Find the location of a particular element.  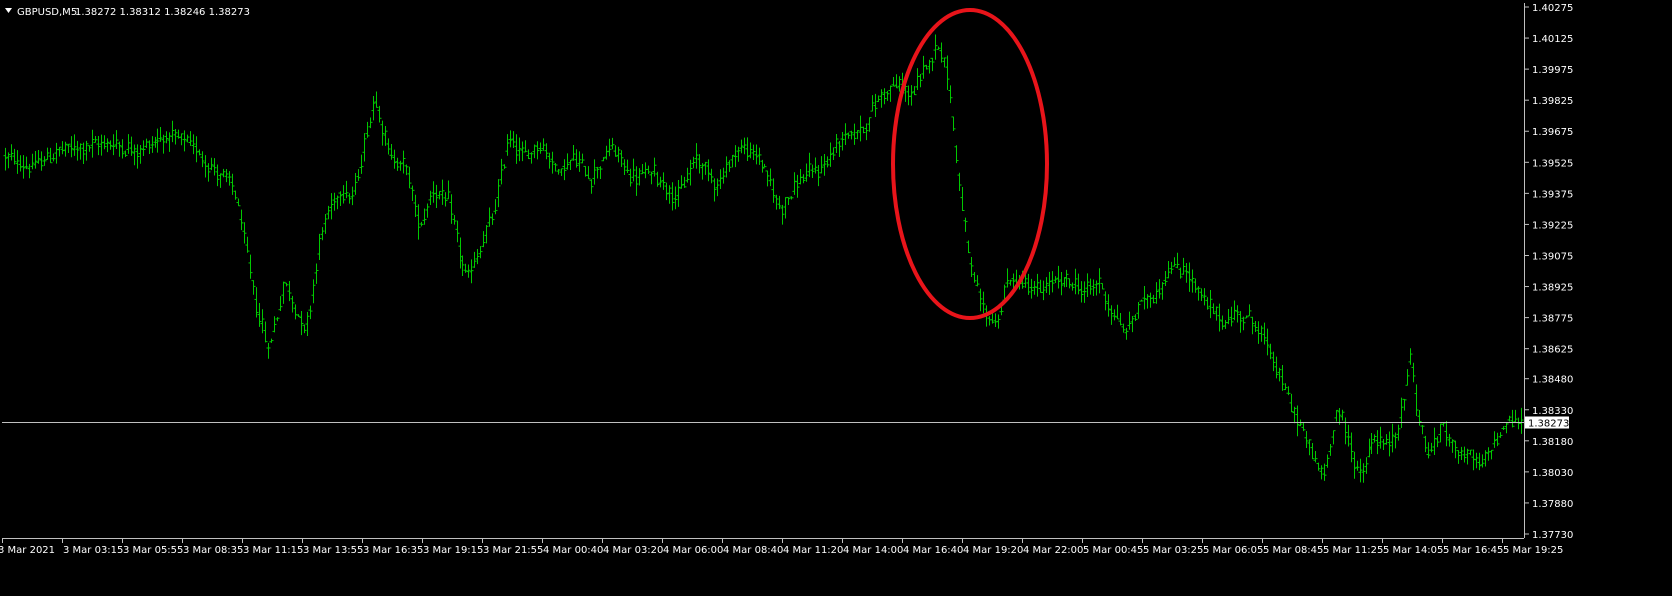

time-tick-label: 5 Mar 08:45 is located at coordinates (1293, 550).